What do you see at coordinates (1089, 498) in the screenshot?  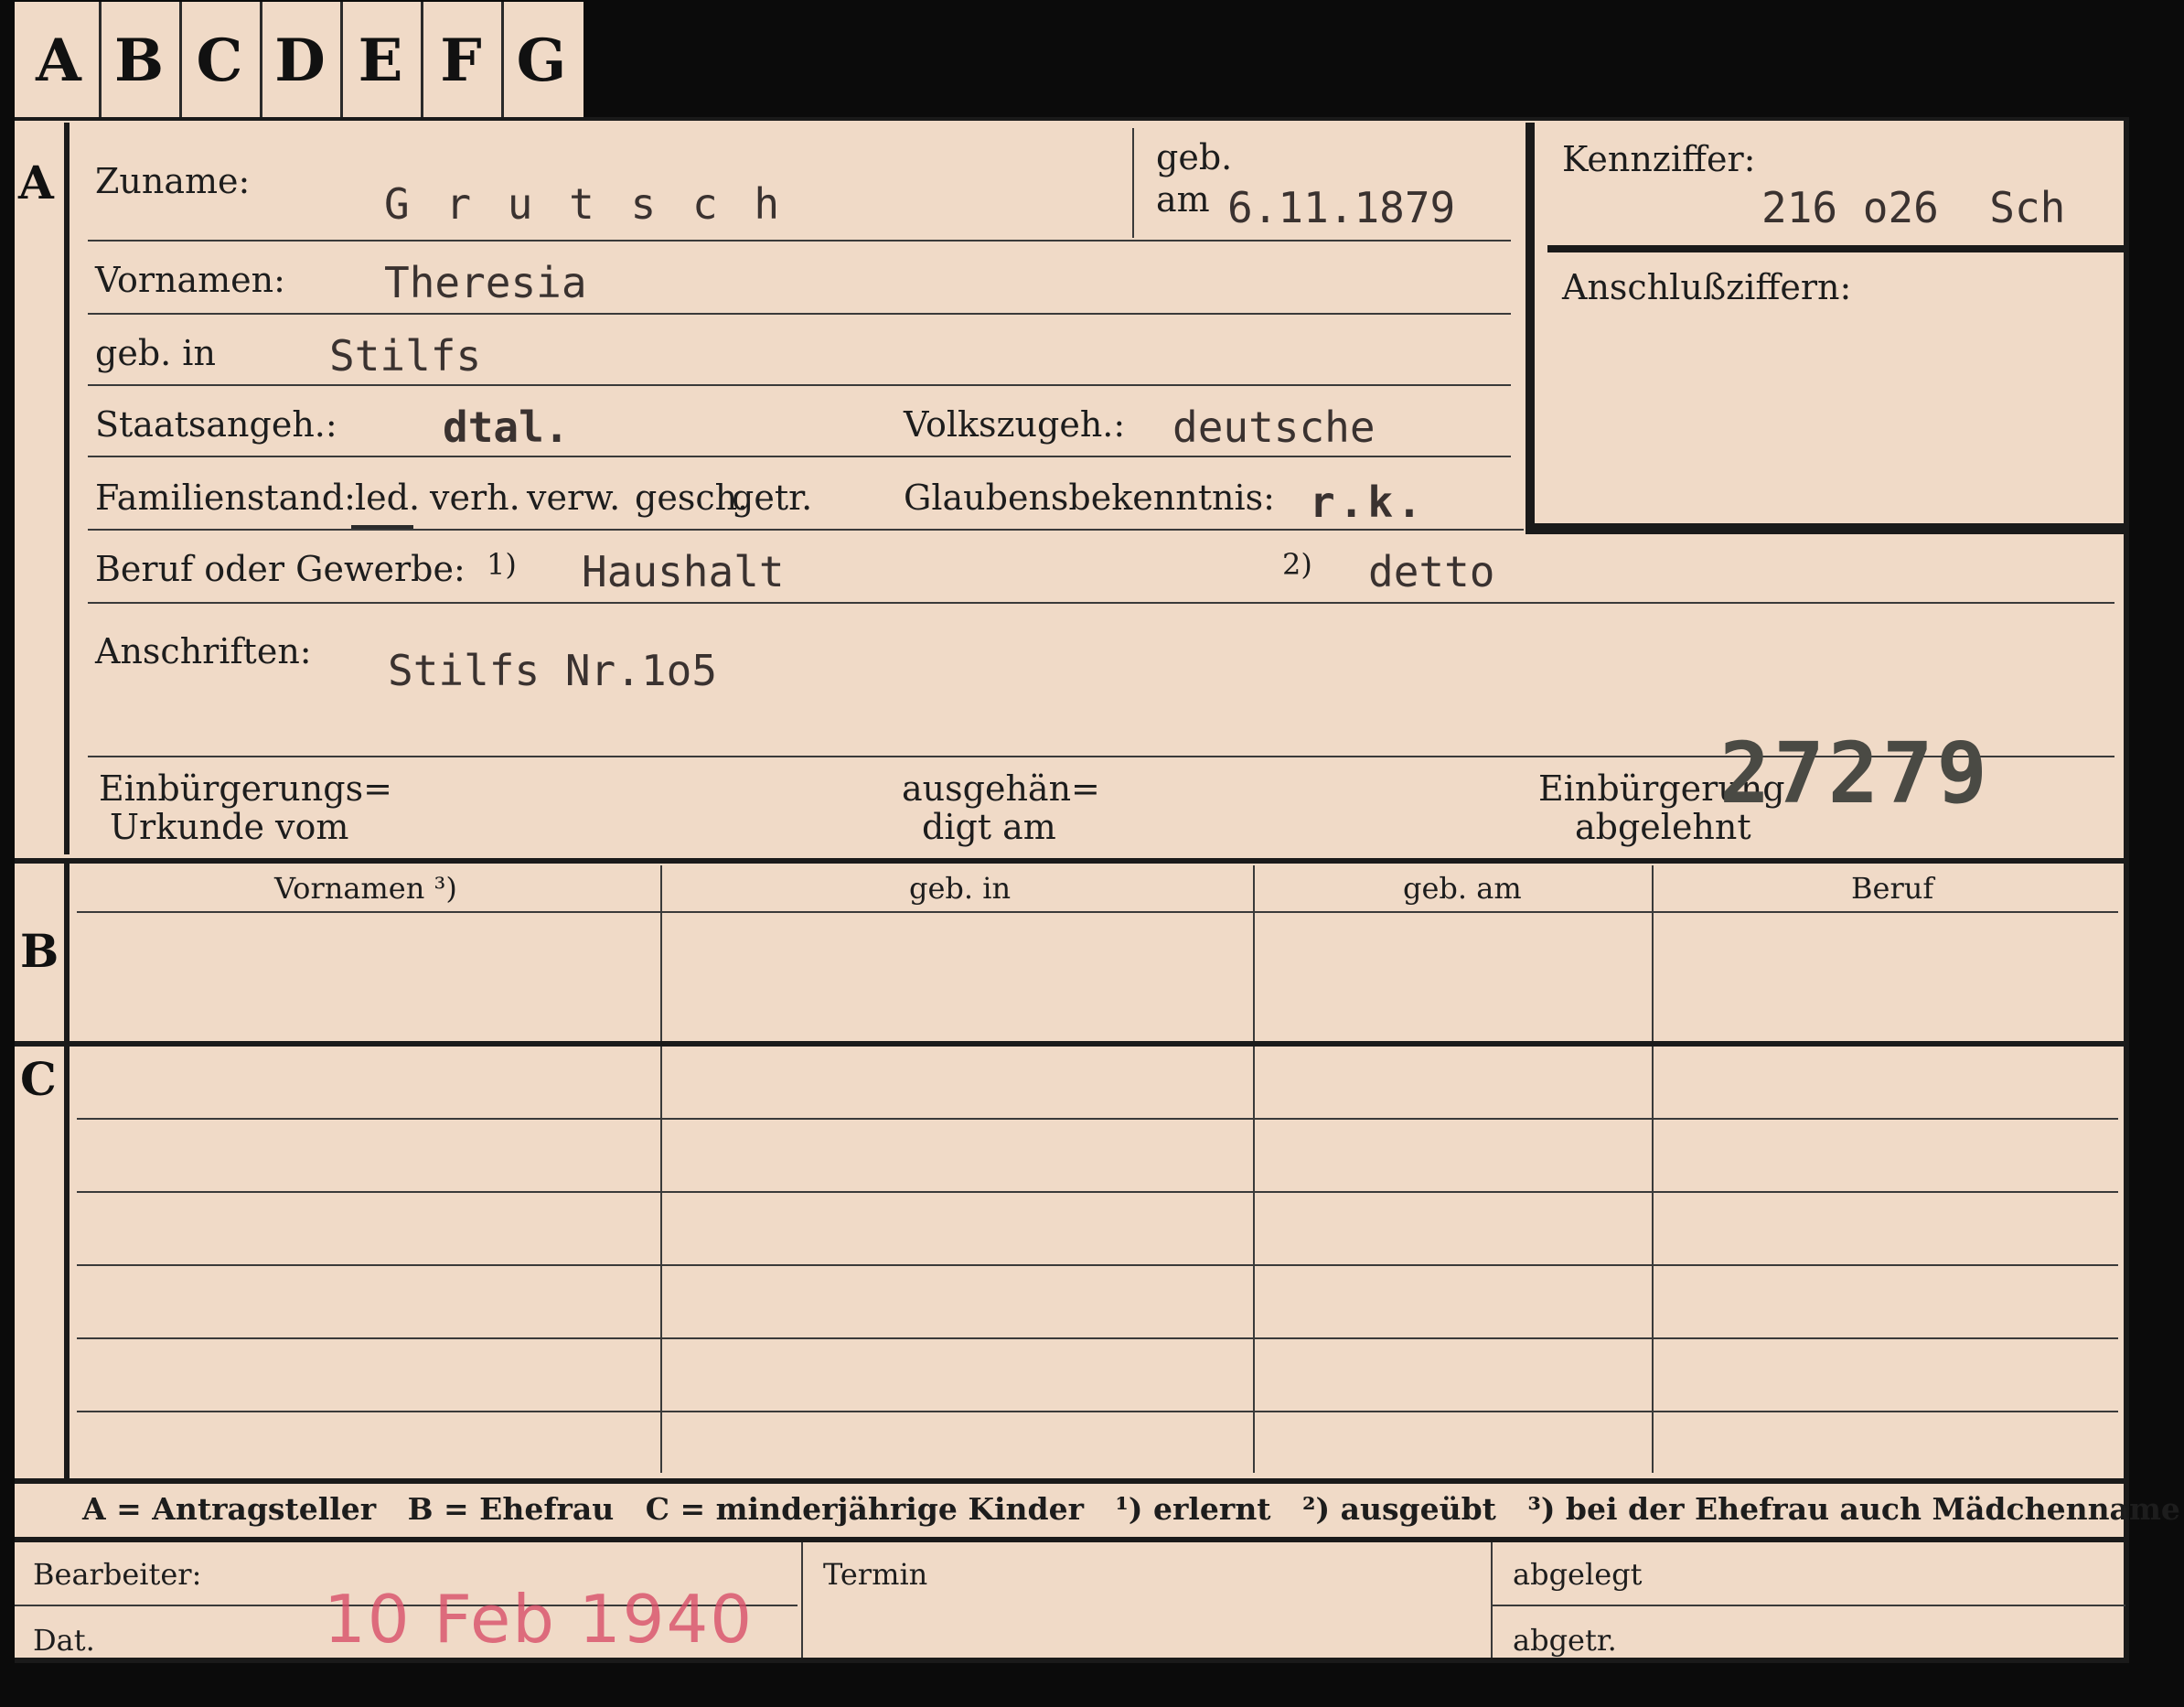 I see `glaubensbekenntnis-label: Glaubensbekenntnis:` at bounding box center [1089, 498].